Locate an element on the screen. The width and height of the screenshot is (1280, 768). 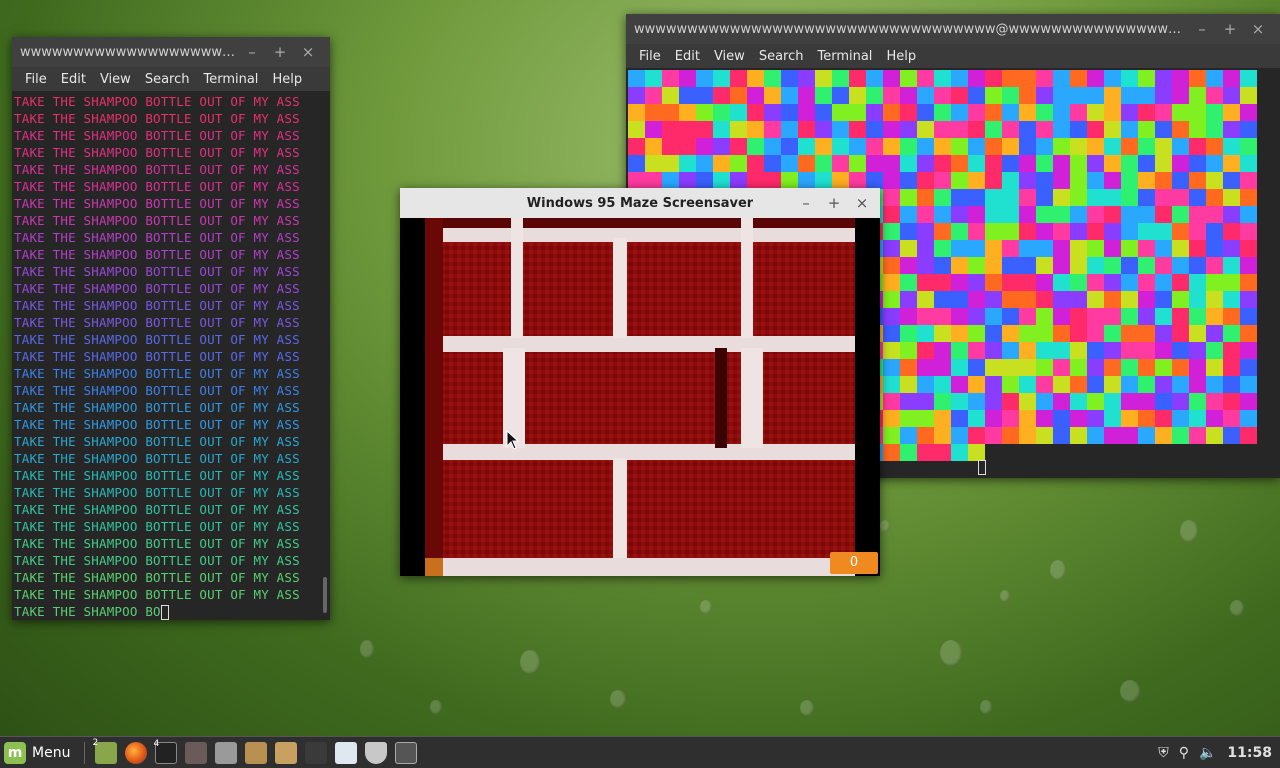
volume-icon: 🔈 is located at coordinates (1207, 753).